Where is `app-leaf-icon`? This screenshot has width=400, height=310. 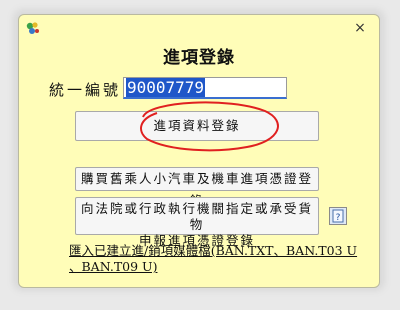
app-leaf-icon is located at coordinates (32, 28).